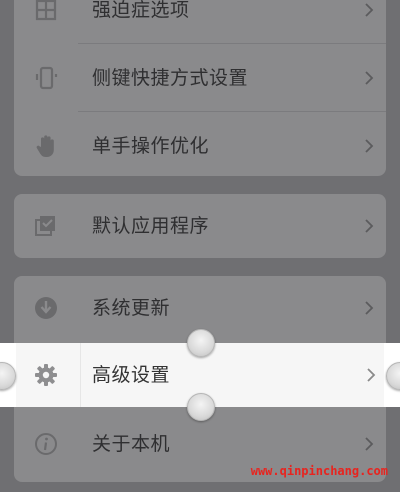  I want to click on settings-item-default-apps: 默认应用程序, so click(200, 226).